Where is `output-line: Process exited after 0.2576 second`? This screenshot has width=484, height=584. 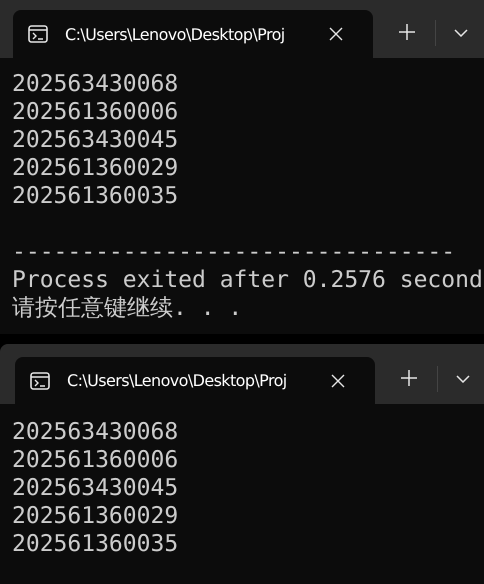 output-line: Process exited after 0.2576 second is located at coordinates (247, 280).